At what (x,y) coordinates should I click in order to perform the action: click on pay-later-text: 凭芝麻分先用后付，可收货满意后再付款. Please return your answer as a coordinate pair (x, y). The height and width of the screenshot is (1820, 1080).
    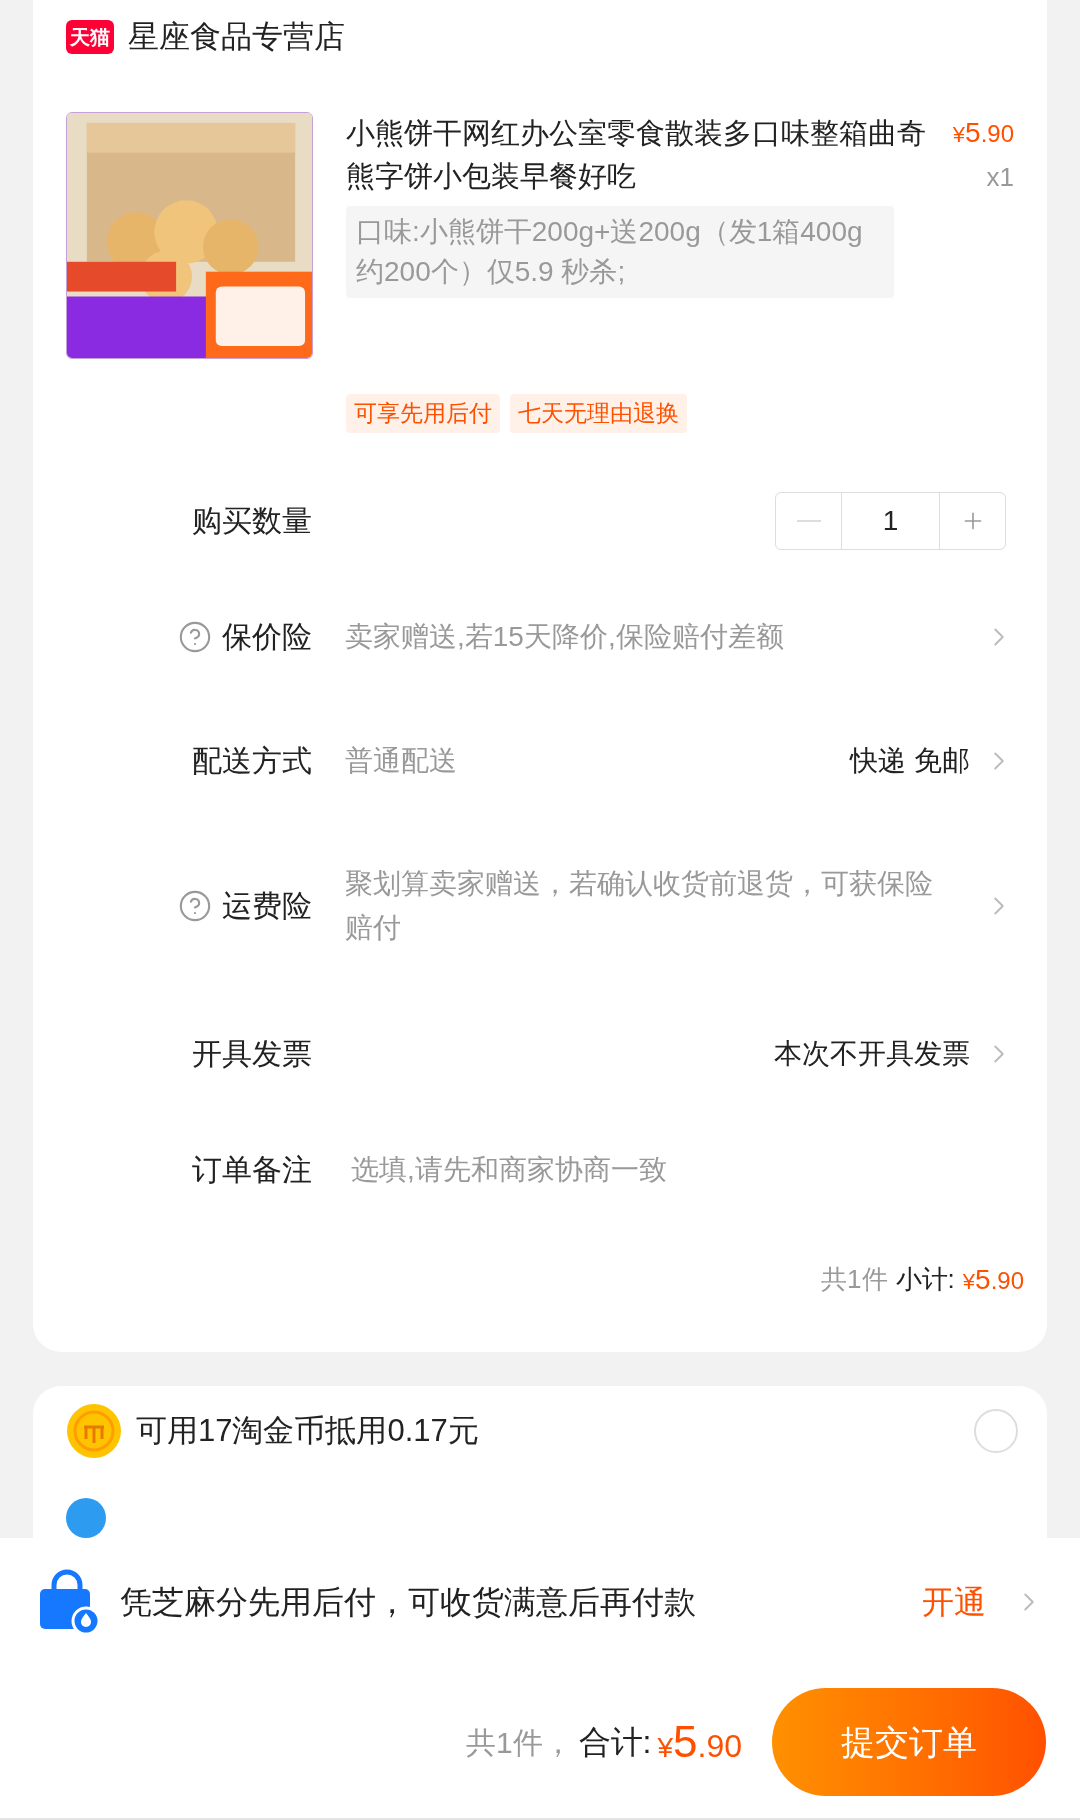
    Looking at the image, I should click on (408, 1602).